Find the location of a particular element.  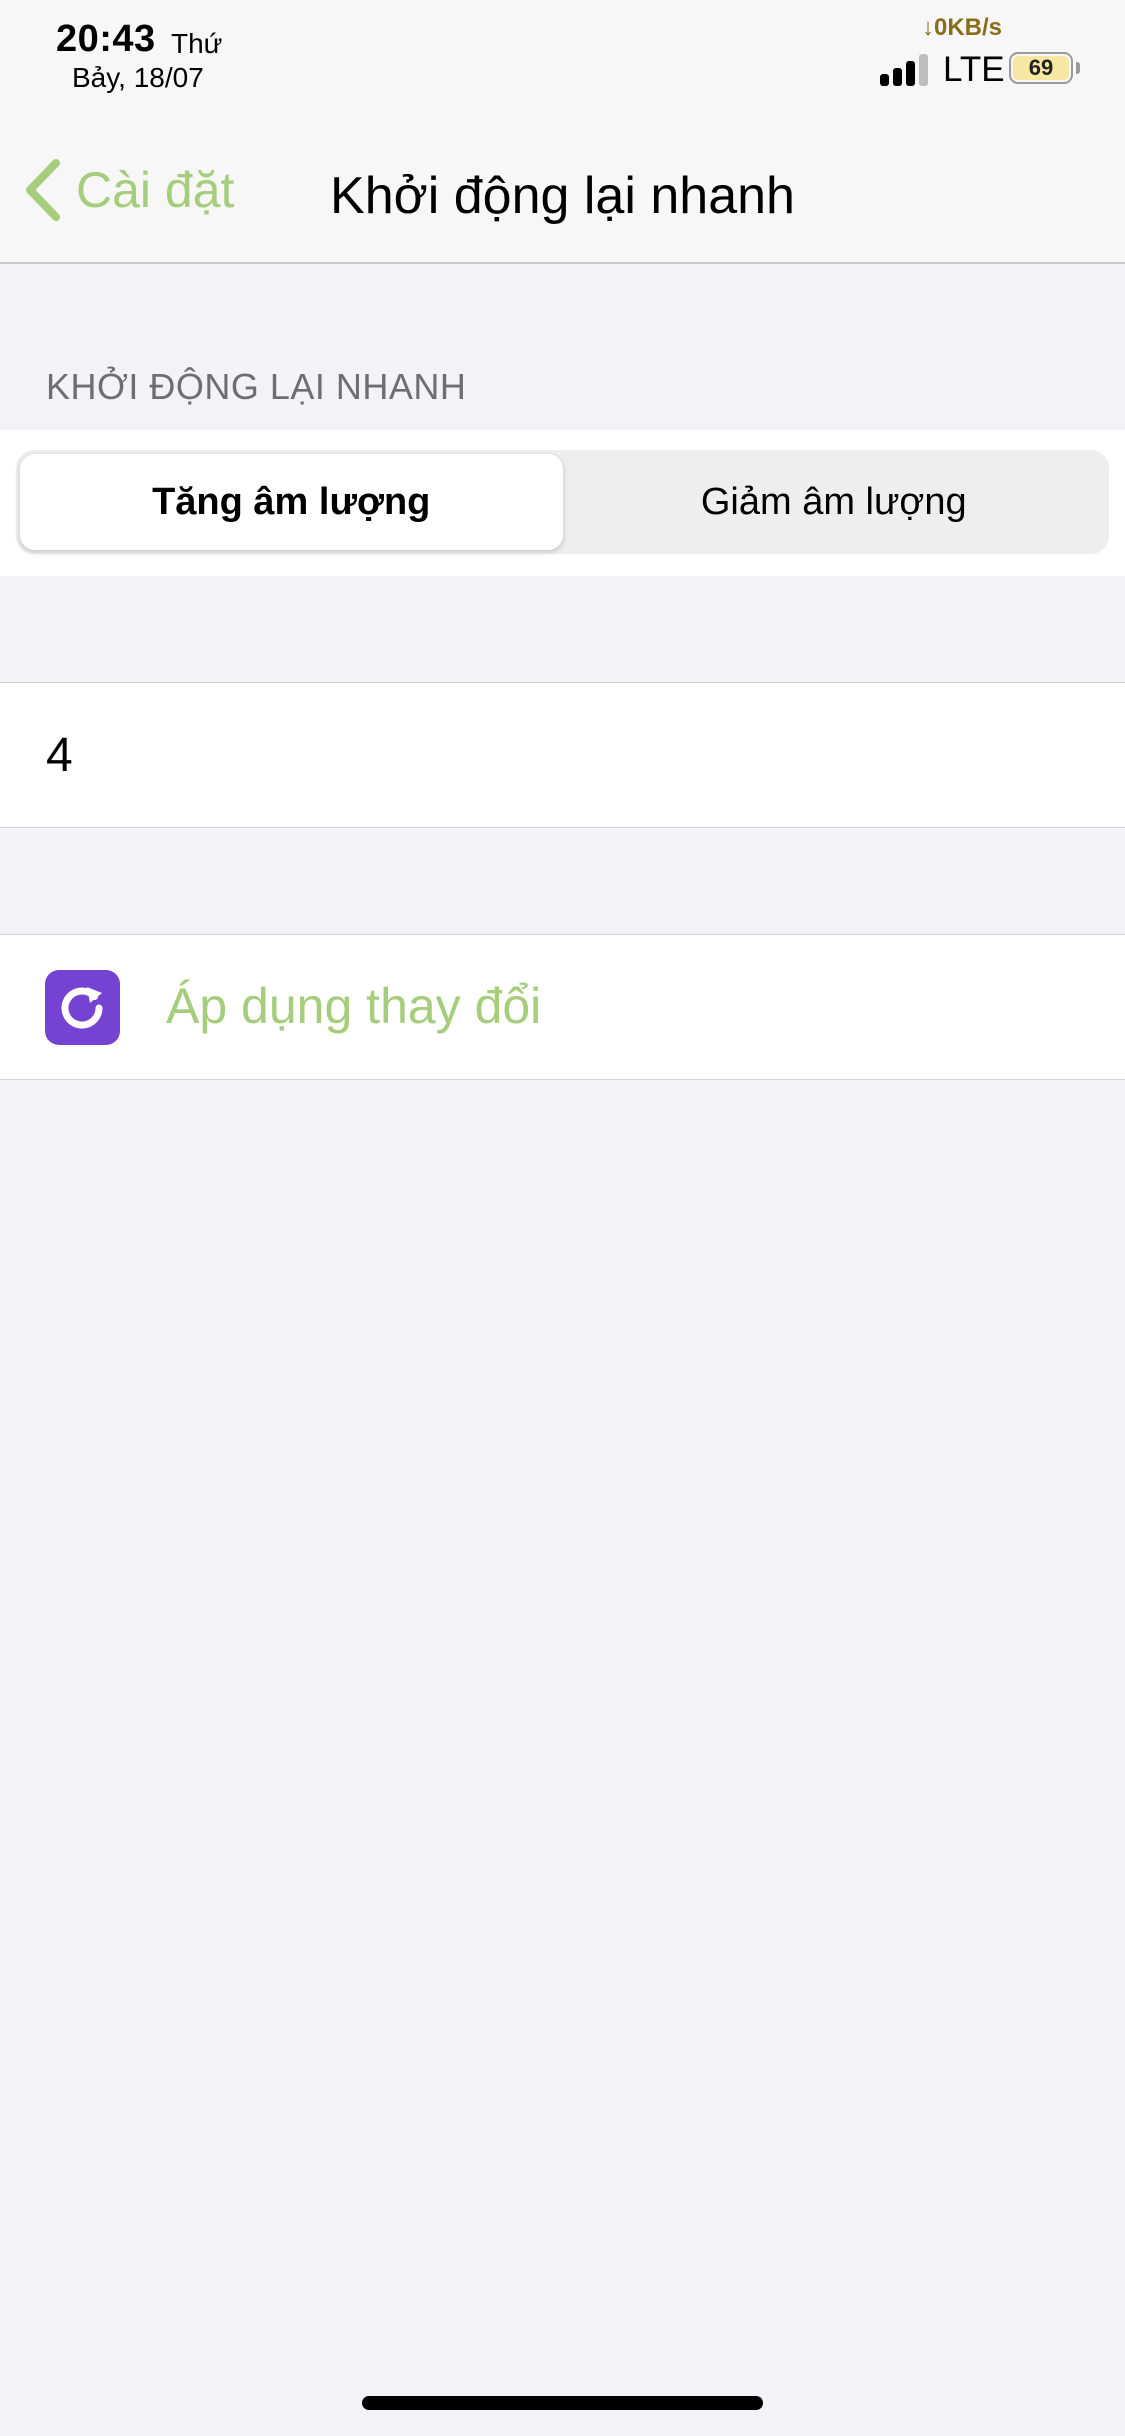

navigation-bar: Cài đặt Khởi động lại nhanh is located at coordinates (562, 187).